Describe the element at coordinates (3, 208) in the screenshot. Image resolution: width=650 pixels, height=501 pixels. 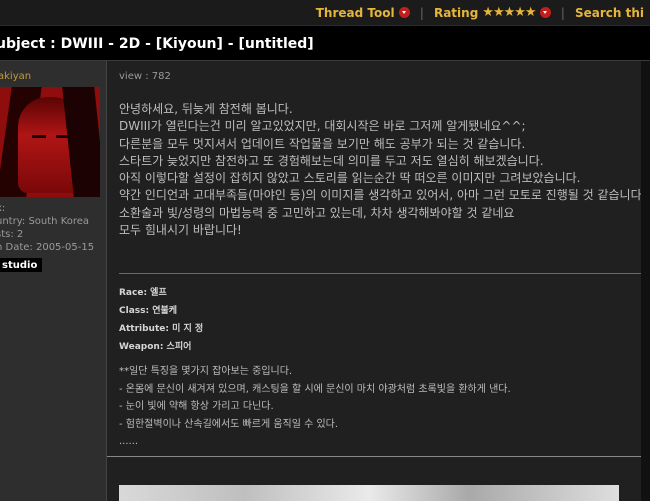
I see `user-rank: x:` at that location.